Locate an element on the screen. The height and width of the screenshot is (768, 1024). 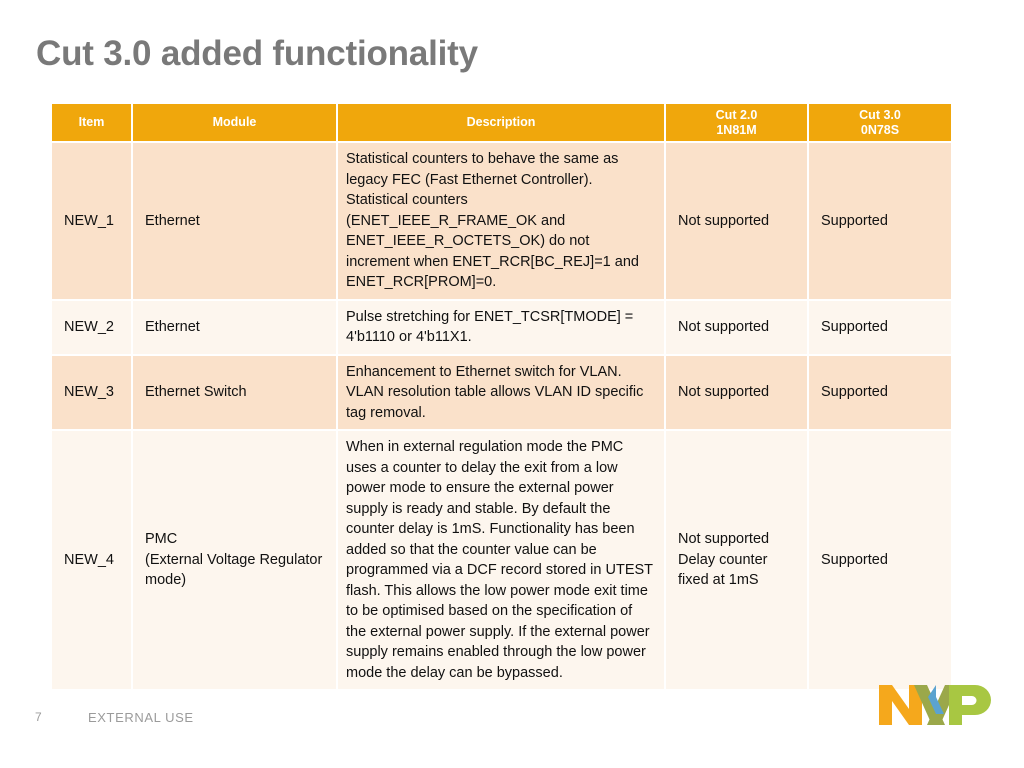
nxp-logo is located at coordinates (935, 705).